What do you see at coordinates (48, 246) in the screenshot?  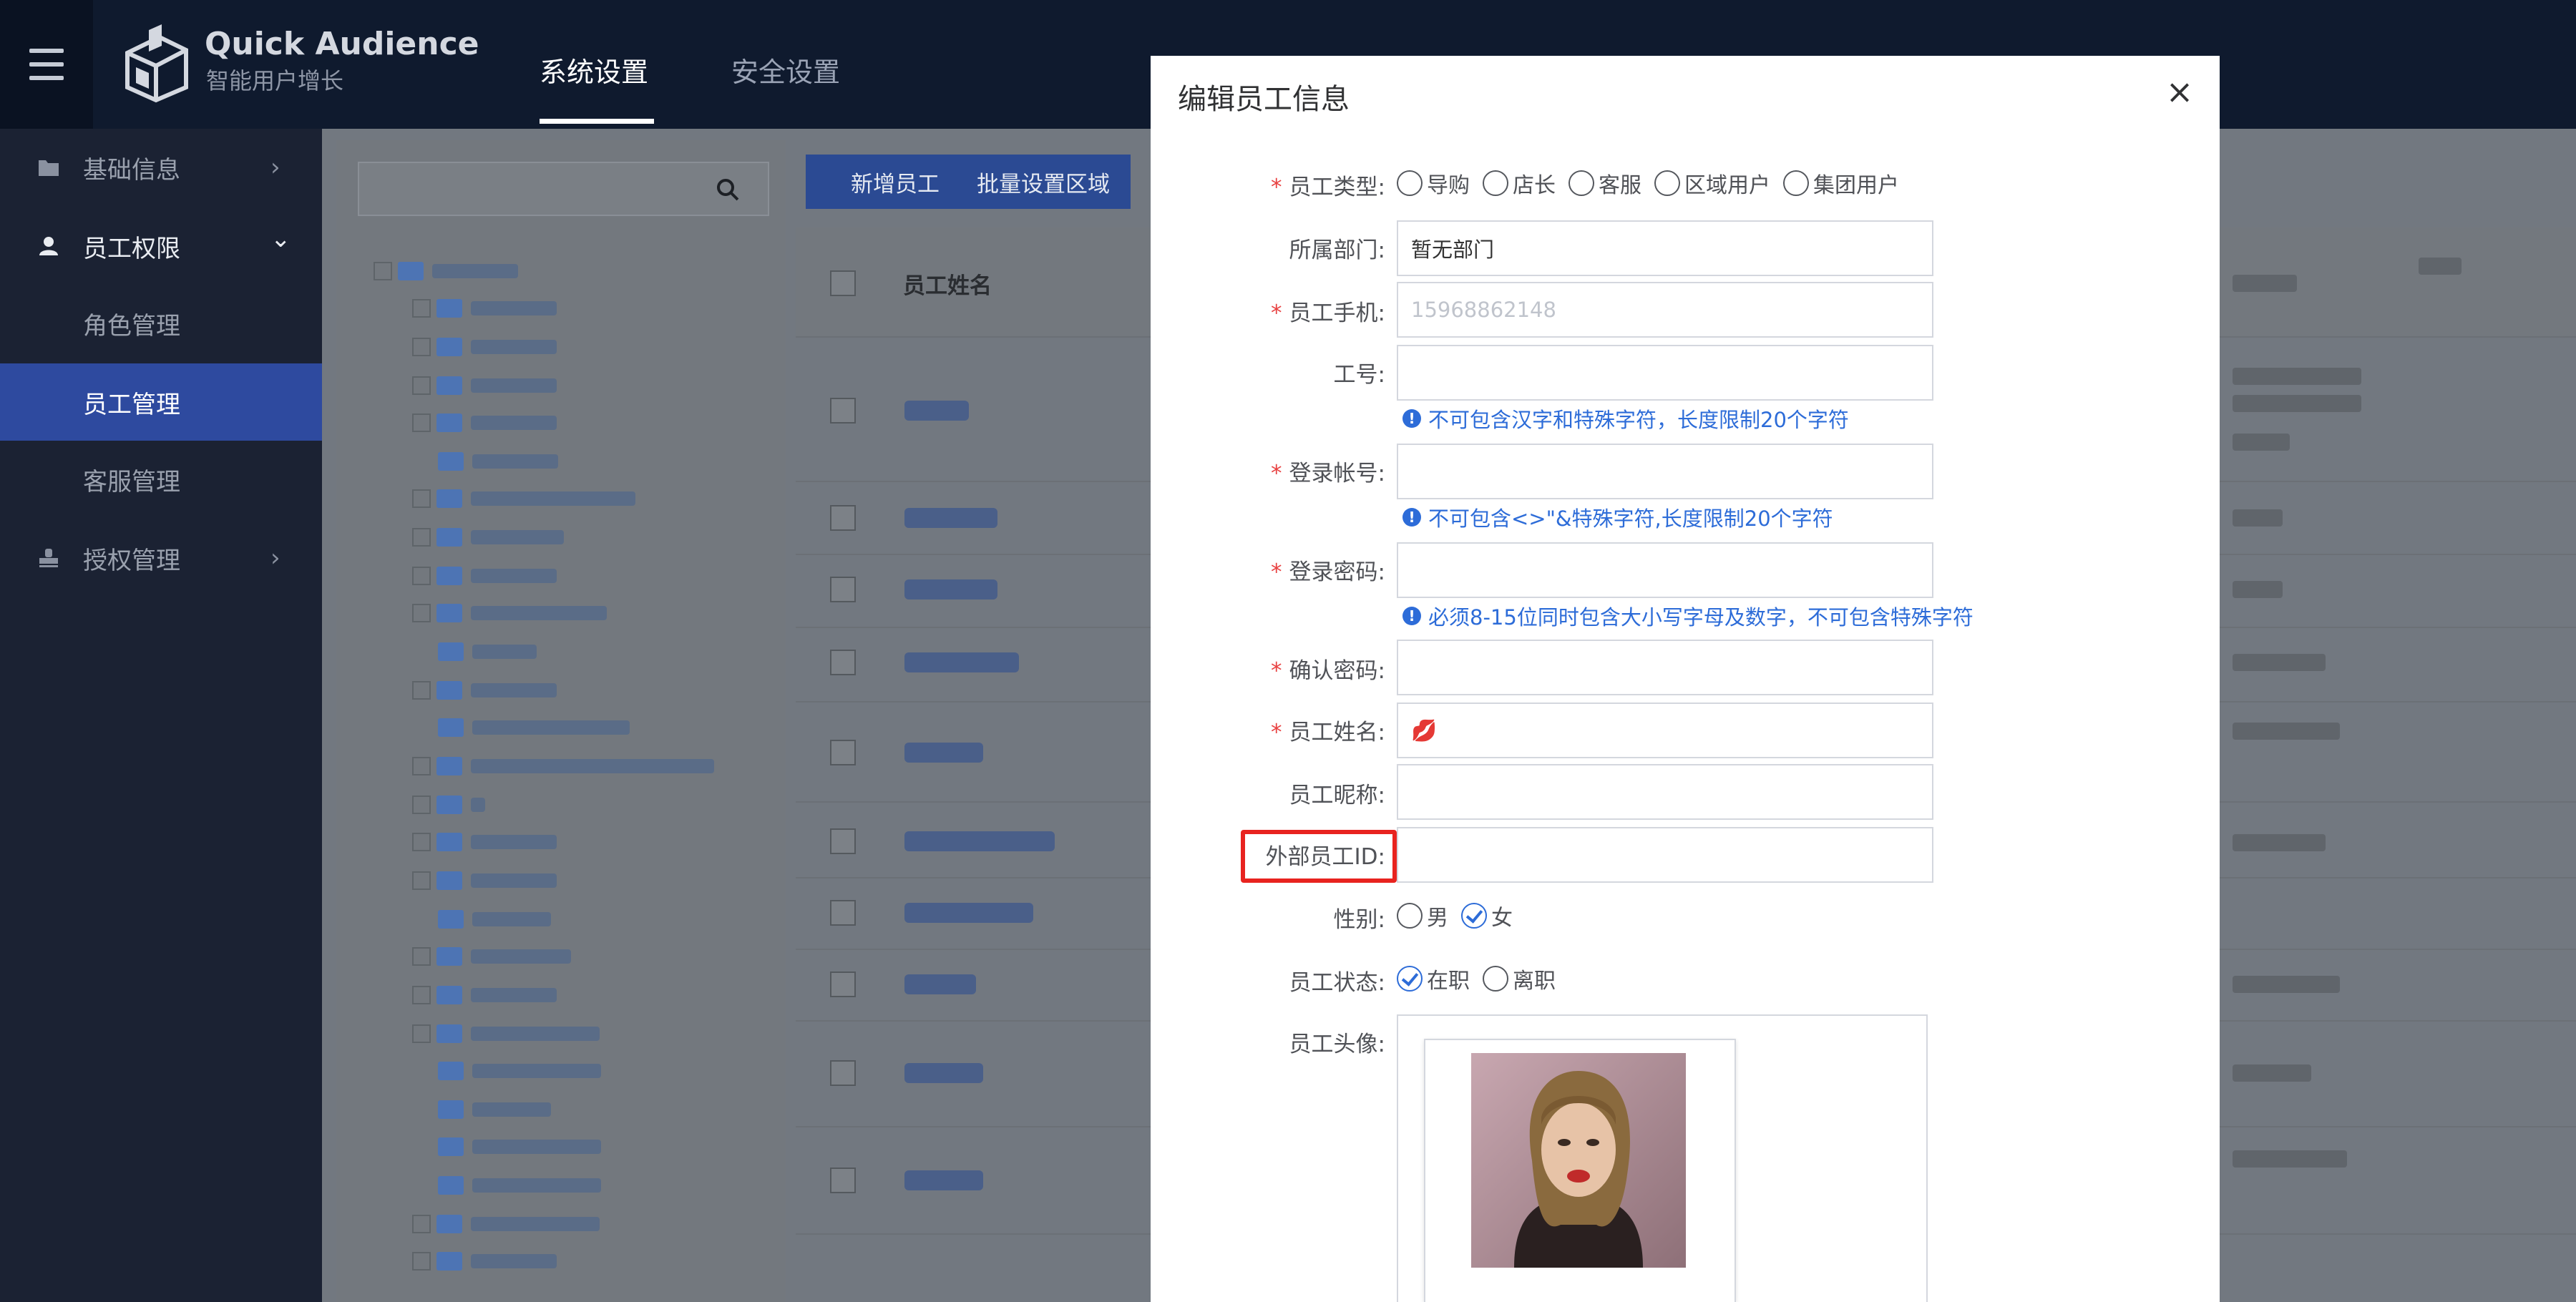 I see `user-icon` at bounding box center [48, 246].